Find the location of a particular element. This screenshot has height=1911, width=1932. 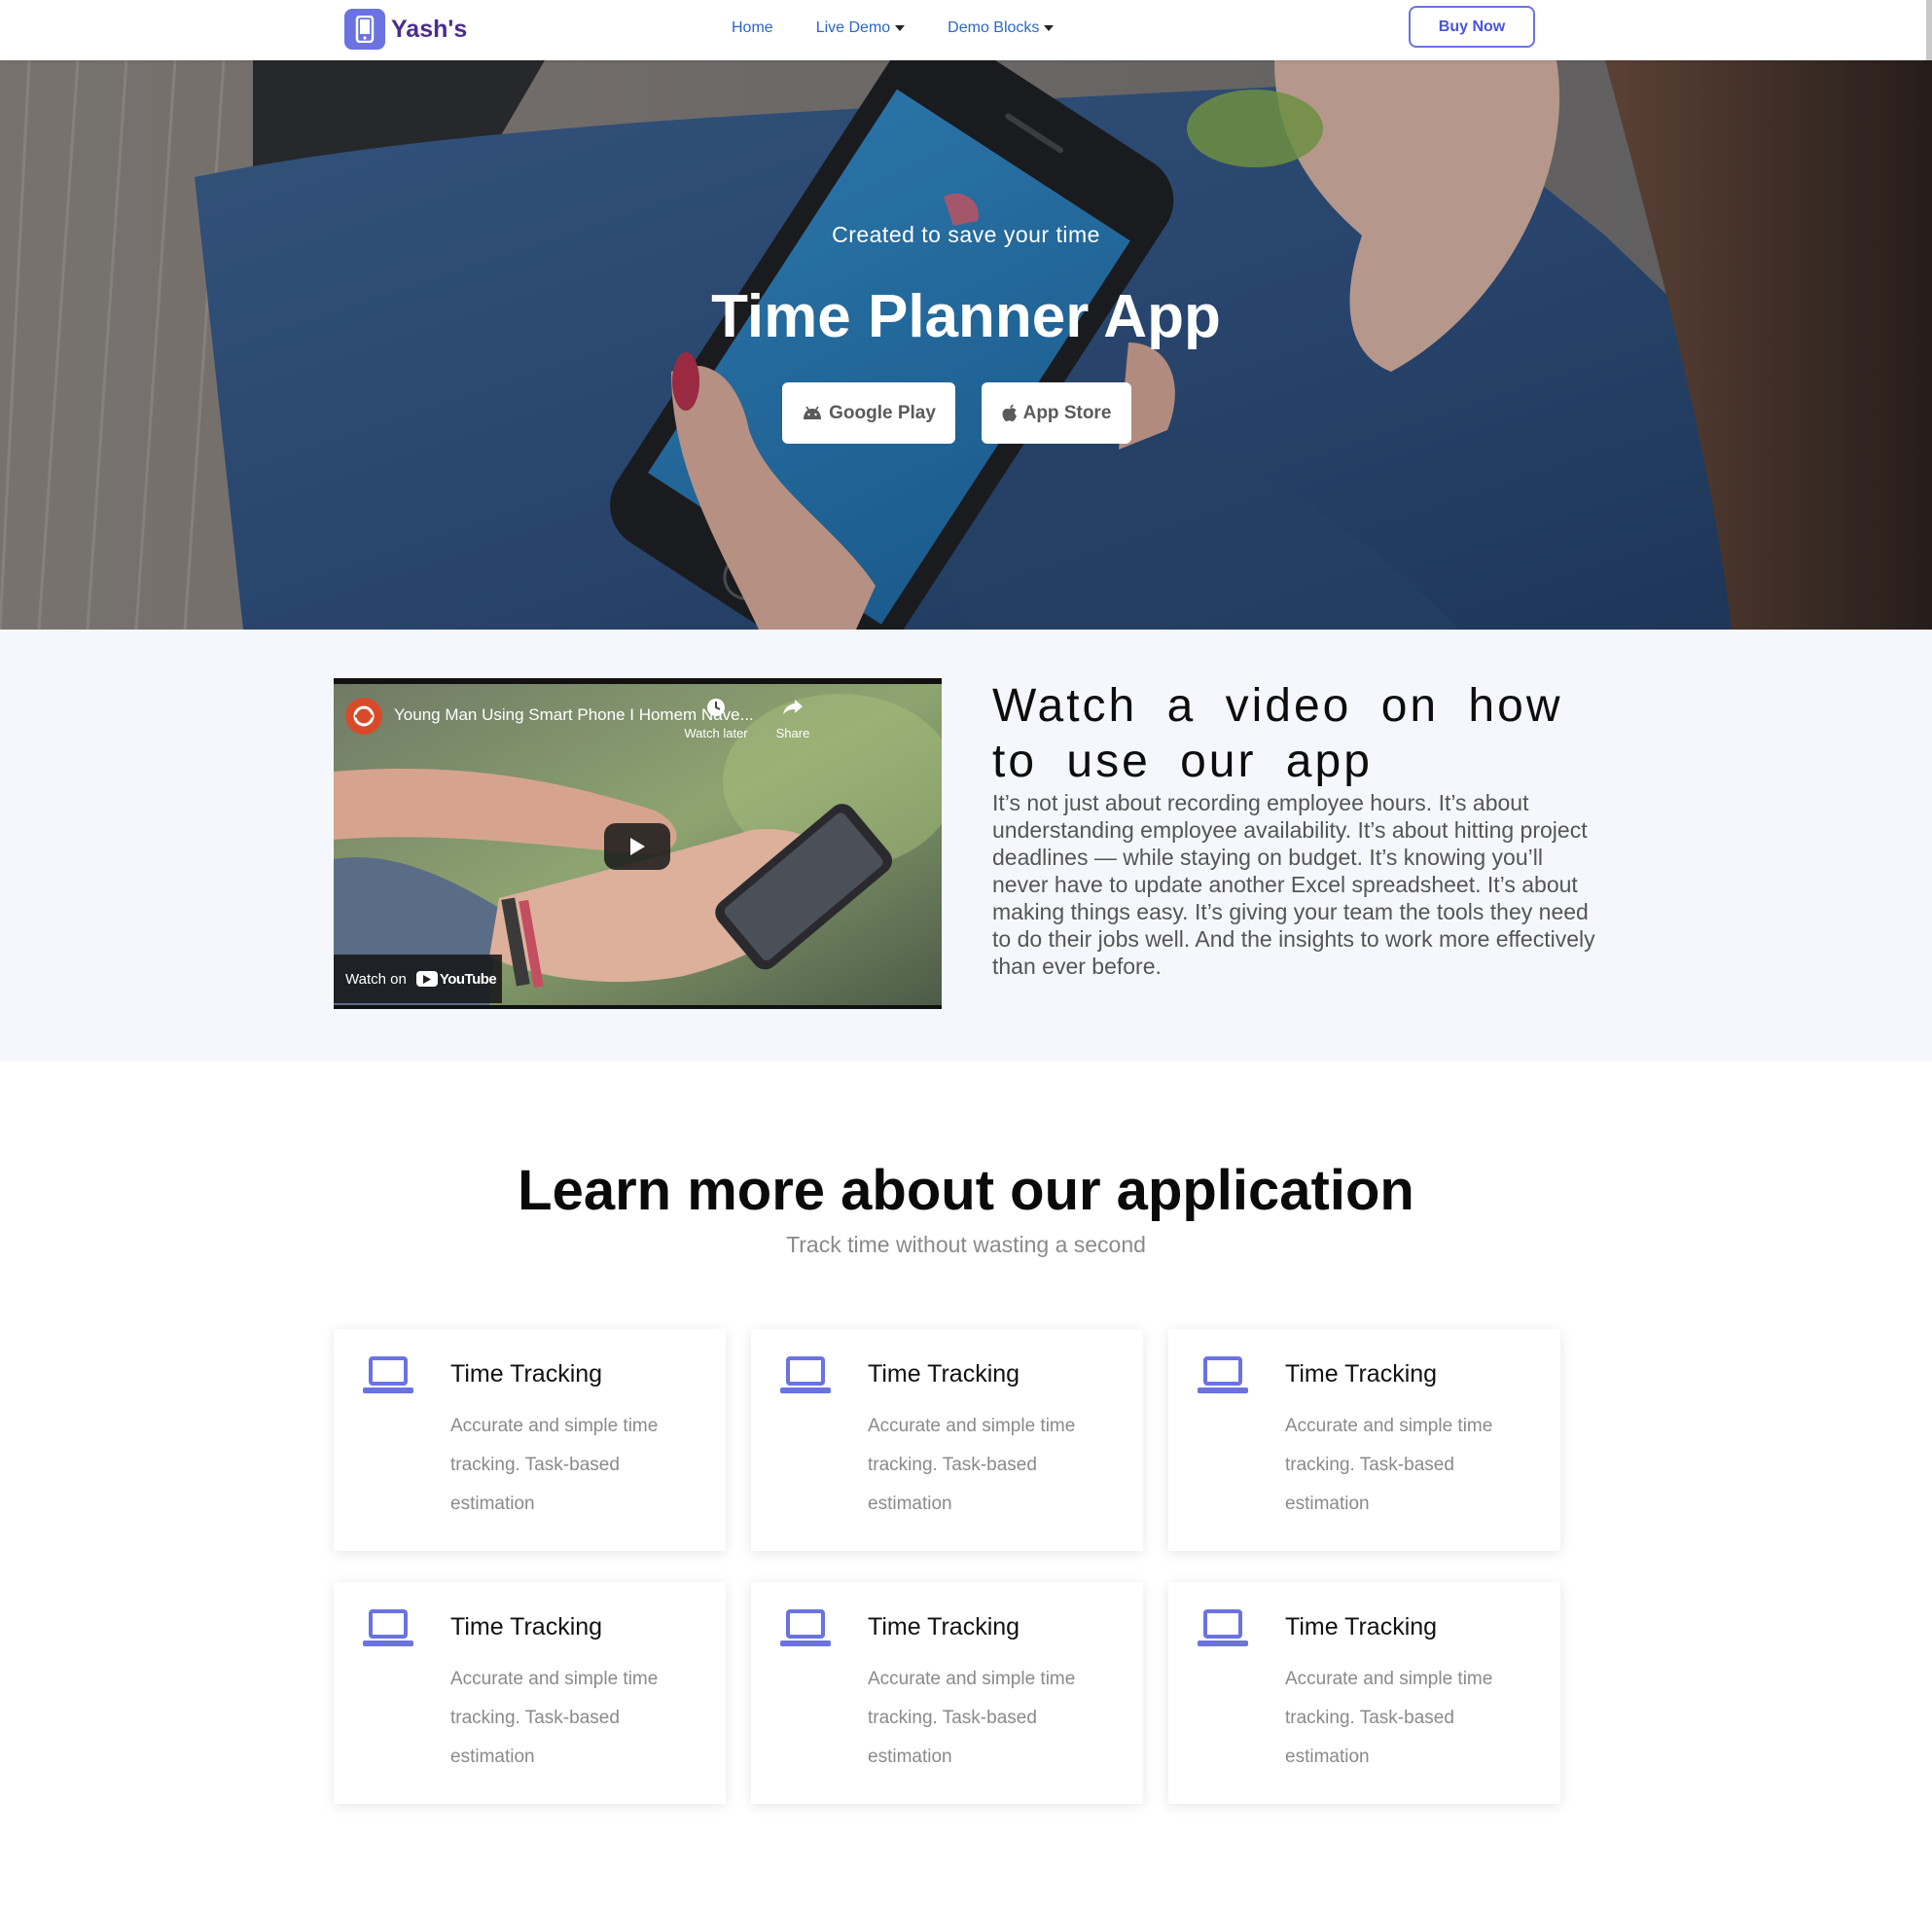

play-icon is located at coordinates (637, 846).